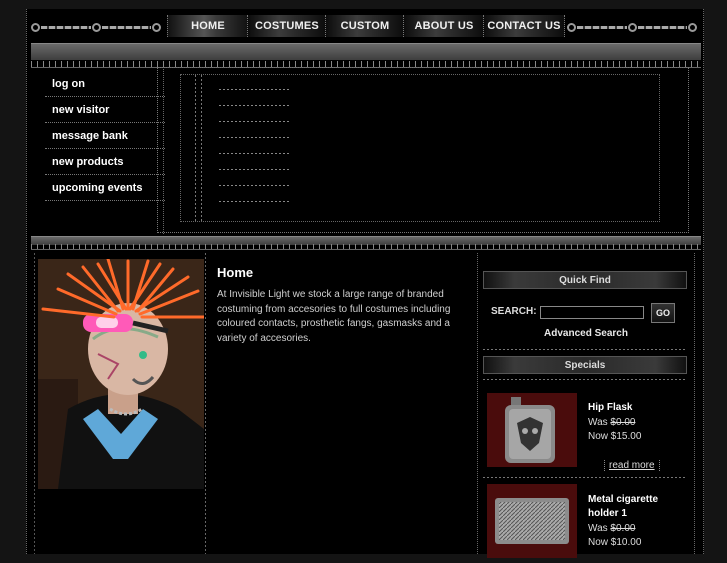  I want to click on sidebar-item-new-visitor: new visitor, so click(105, 110).